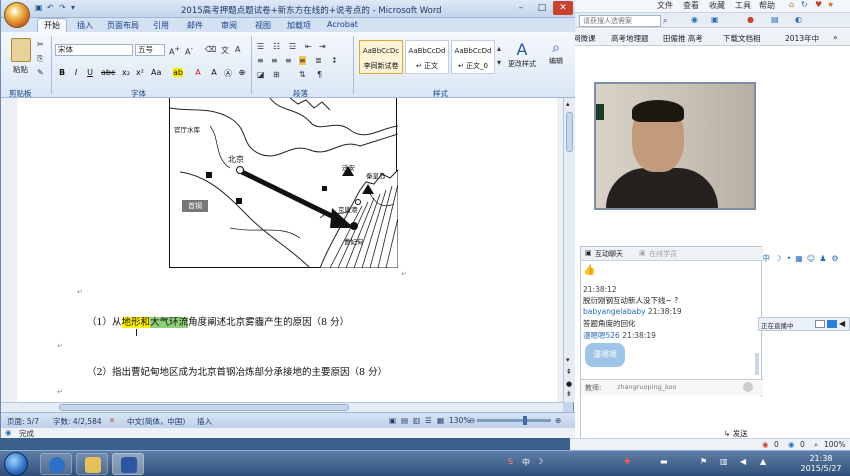  I want to click on taskbar-app-word, so click(128, 464).